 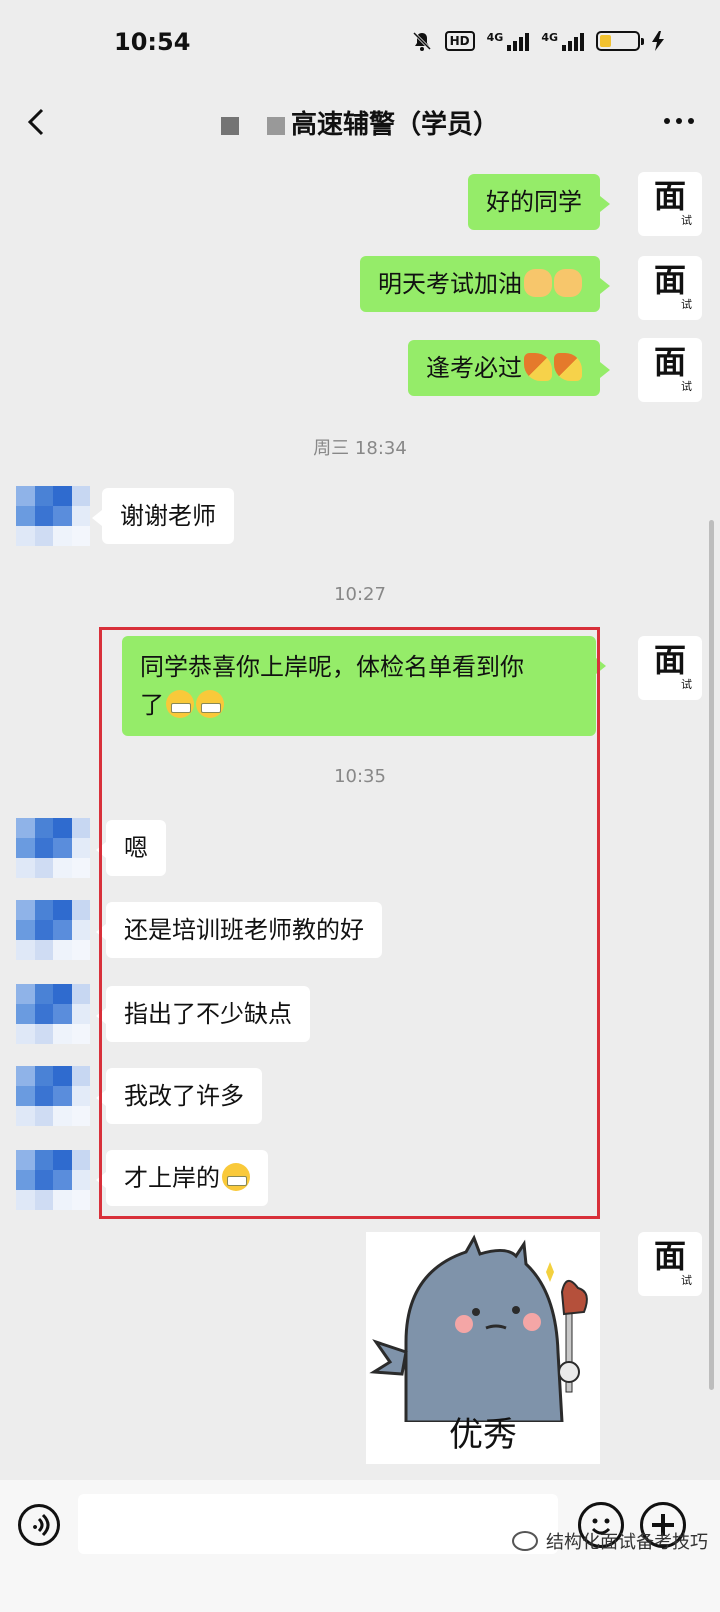 What do you see at coordinates (360, 122) in the screenshot?
I see `chat-title: 高速辅警（学员）` at bounding box center [360, 122].